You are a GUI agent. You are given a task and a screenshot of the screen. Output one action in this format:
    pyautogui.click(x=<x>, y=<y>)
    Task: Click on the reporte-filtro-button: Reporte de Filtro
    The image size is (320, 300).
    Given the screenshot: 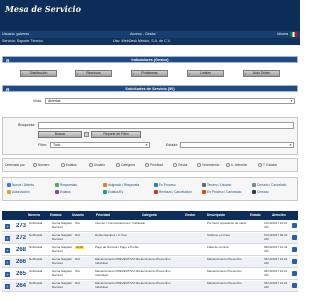 What is the action you would take?
    pyautogui.click(x=116, y=134)
    